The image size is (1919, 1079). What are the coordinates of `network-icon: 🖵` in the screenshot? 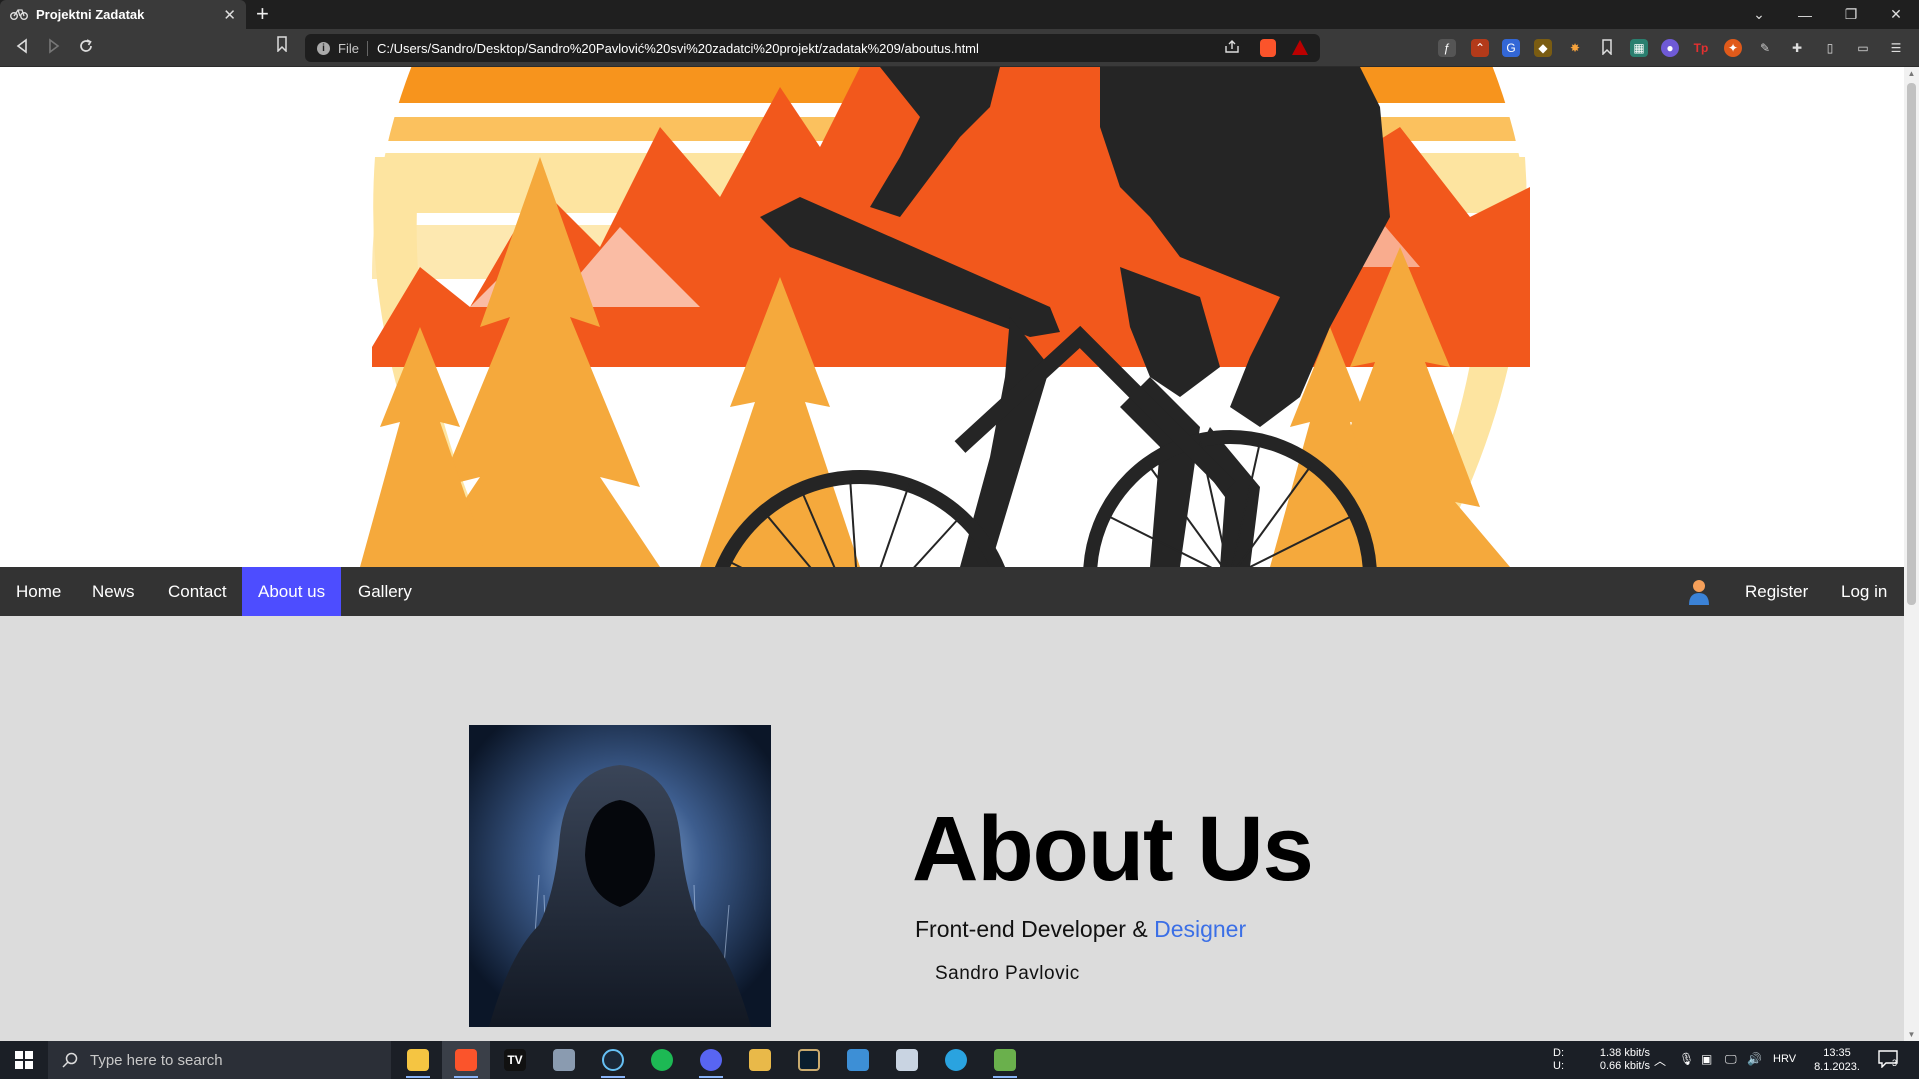 It's located at (1731, 1065).